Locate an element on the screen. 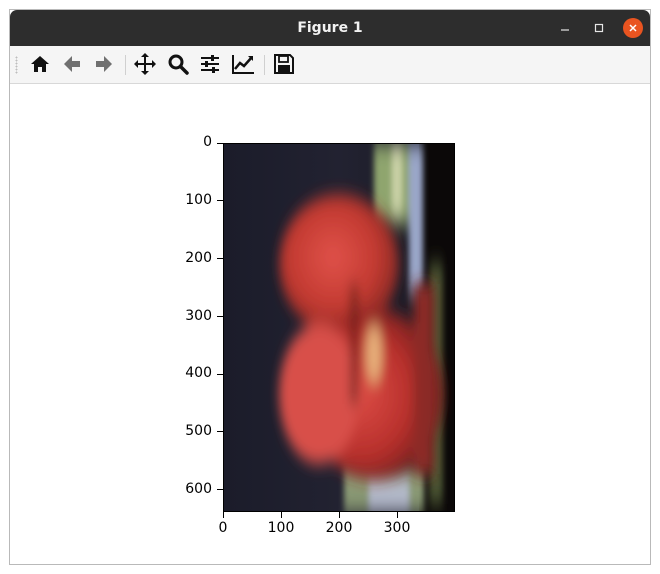 Image resolution: width=660 pixels, height=574 pixels. maximize-icon is located at coordinates (599, 28).